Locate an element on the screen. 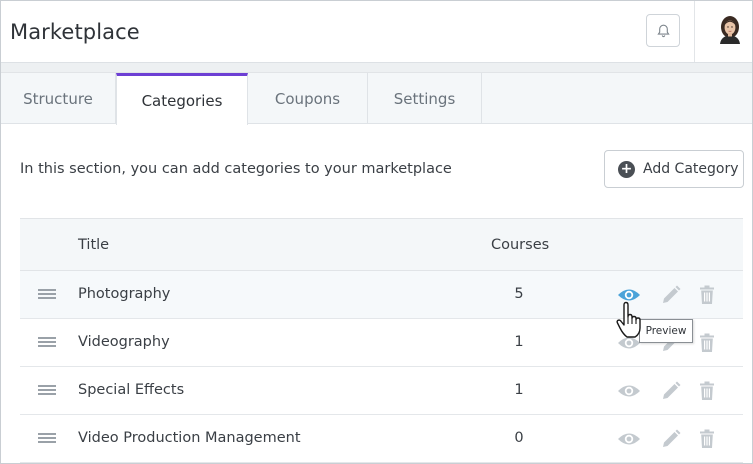  add-category-button: + Add Category is located at coordinates (674, 169).